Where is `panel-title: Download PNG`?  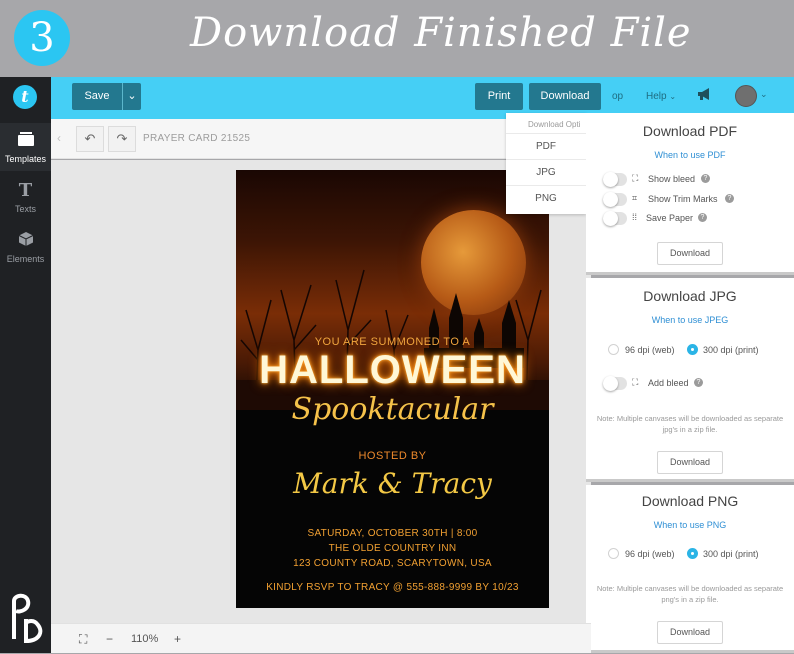 panel-title: Download PNG is located at coordinates (690, 501).